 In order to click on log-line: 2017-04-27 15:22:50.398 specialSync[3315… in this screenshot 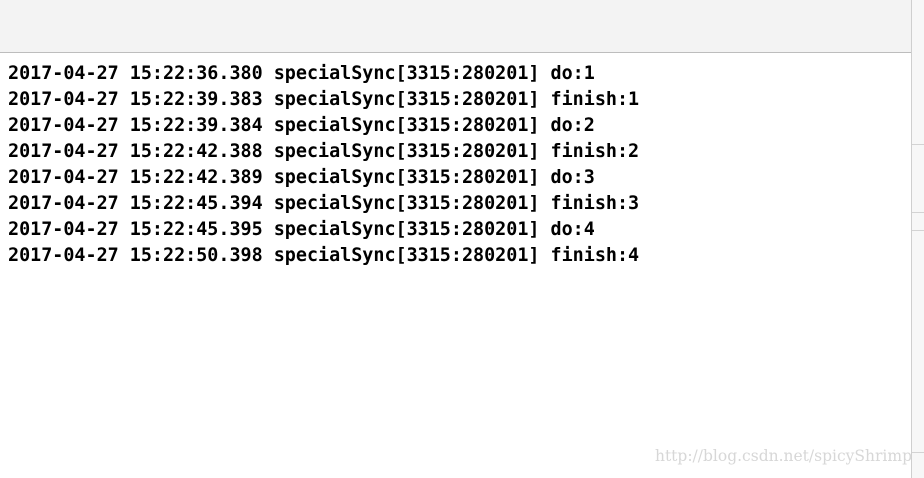, I will do `click(324, 255)`.